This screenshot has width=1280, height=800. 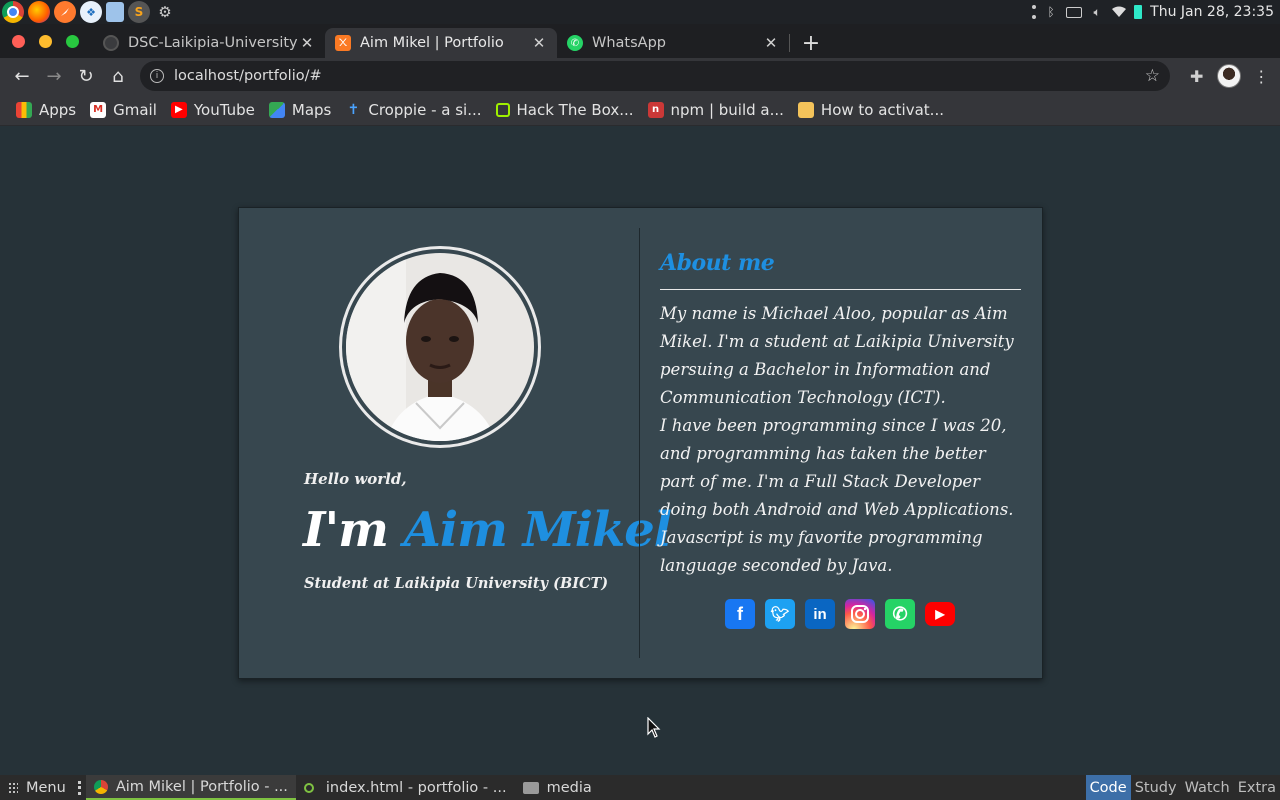 I want to click on tab-whatsapp: ✆ WhatsApp ✕, so click(x=673, y=43).